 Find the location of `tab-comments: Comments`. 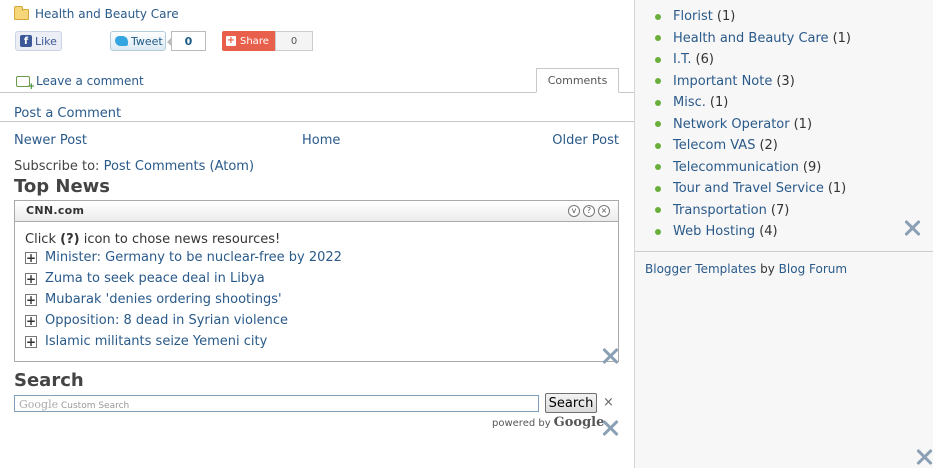

tab-comments: Comments is located at coordinates (577, 80).